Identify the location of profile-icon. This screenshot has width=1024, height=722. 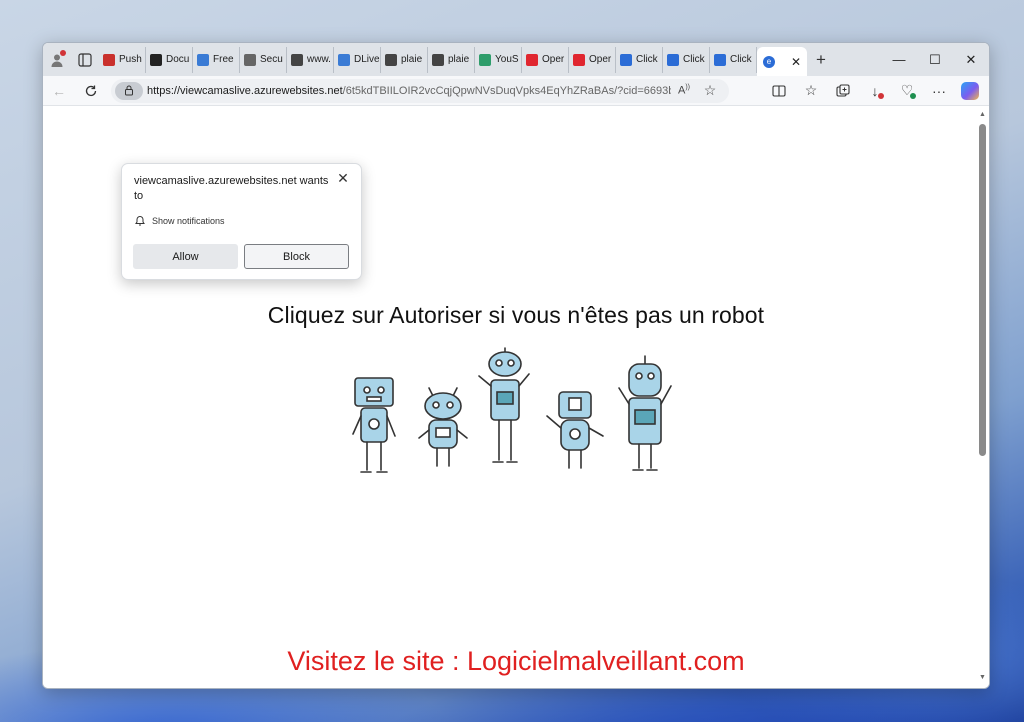
(57, 59).